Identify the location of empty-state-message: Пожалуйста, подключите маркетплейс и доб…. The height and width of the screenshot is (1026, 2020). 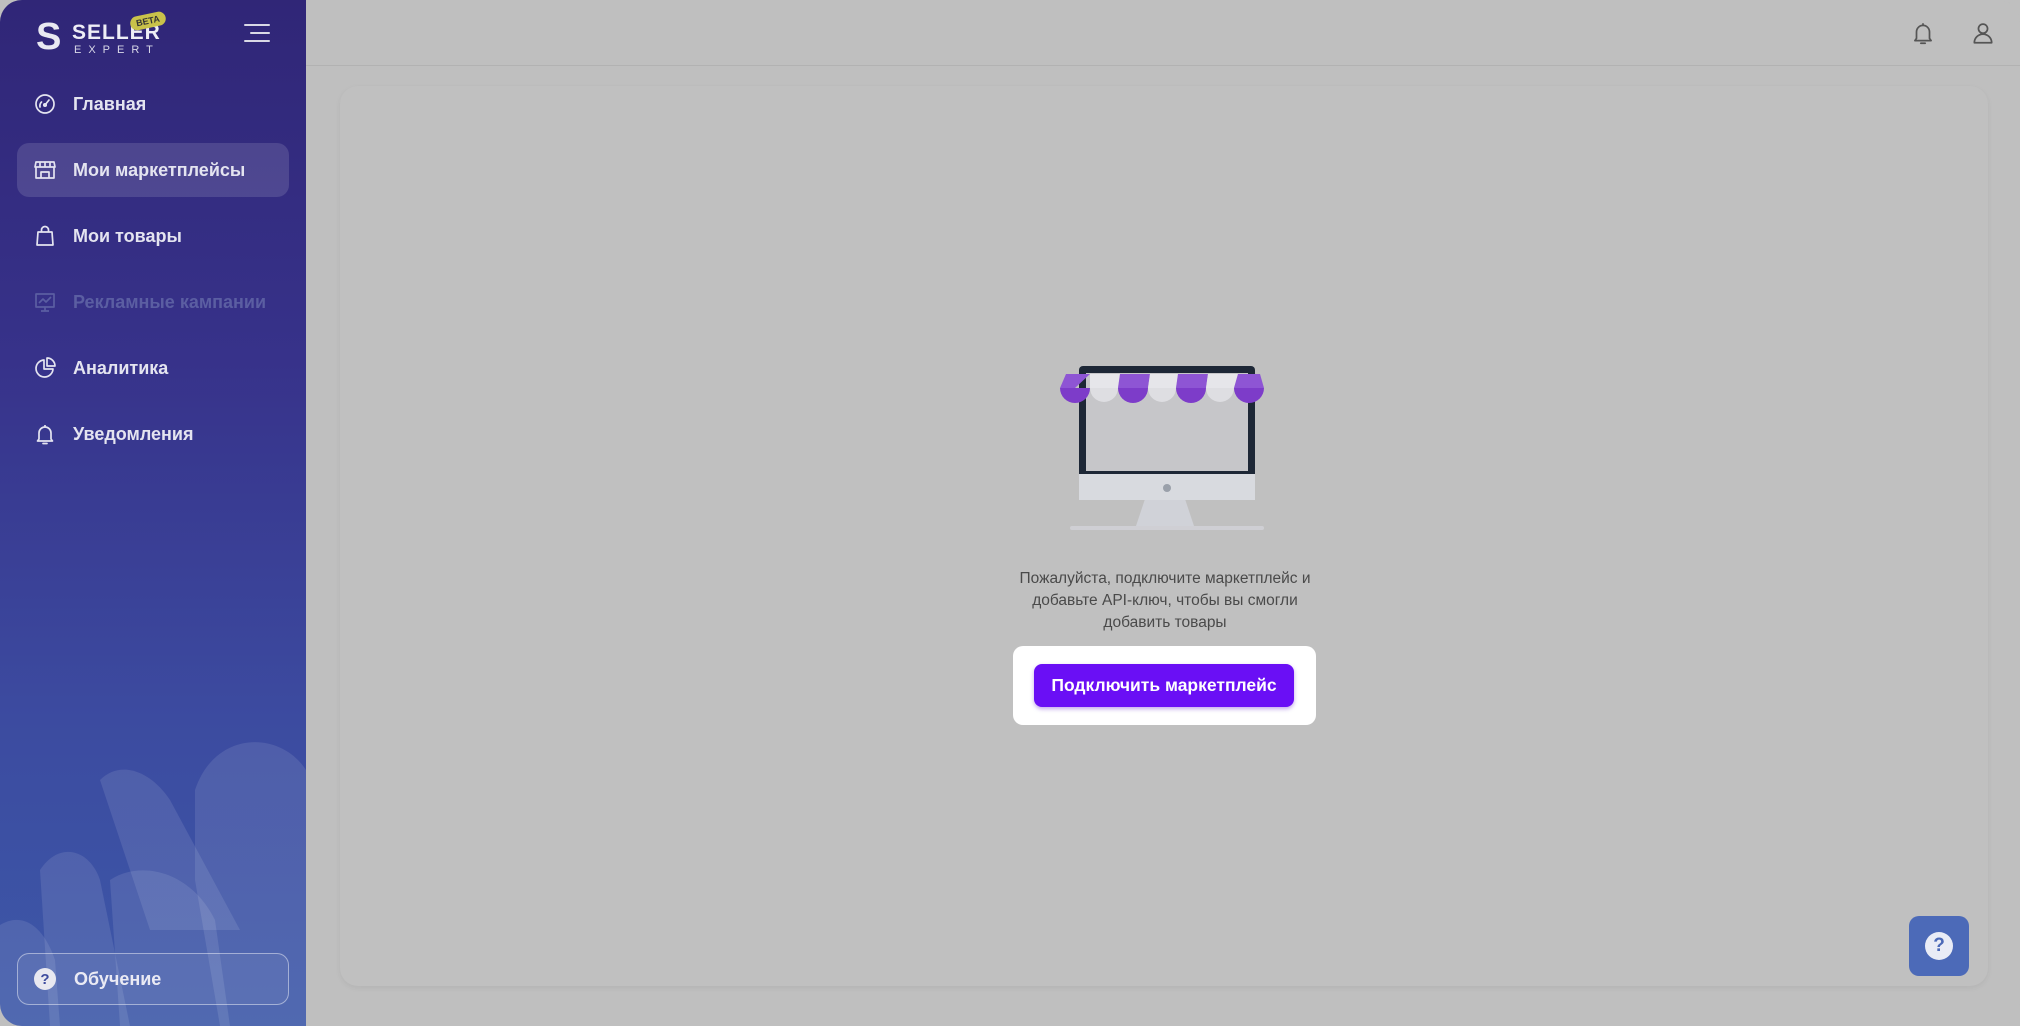
(1165, 600).